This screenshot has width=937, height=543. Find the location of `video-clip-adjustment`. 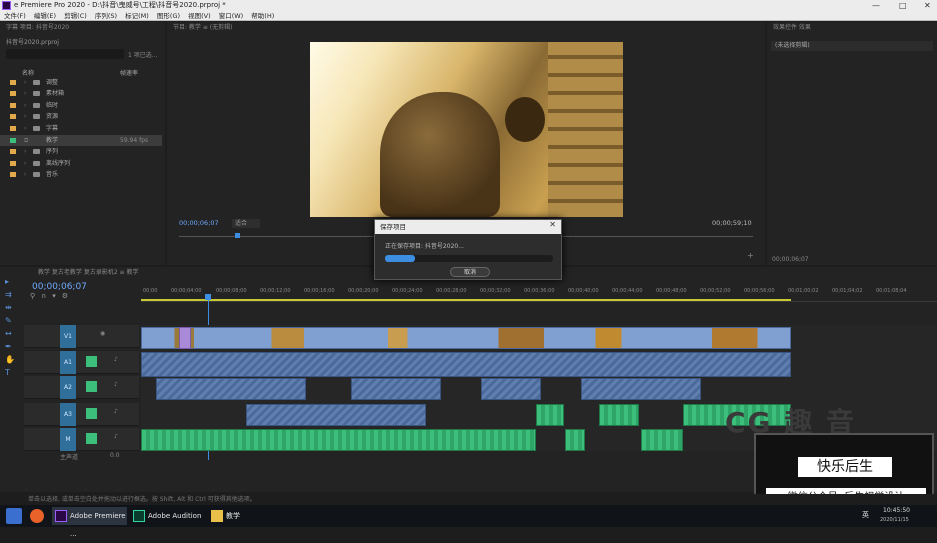

video-clip-adjustment is located at coordinates (185, 338).